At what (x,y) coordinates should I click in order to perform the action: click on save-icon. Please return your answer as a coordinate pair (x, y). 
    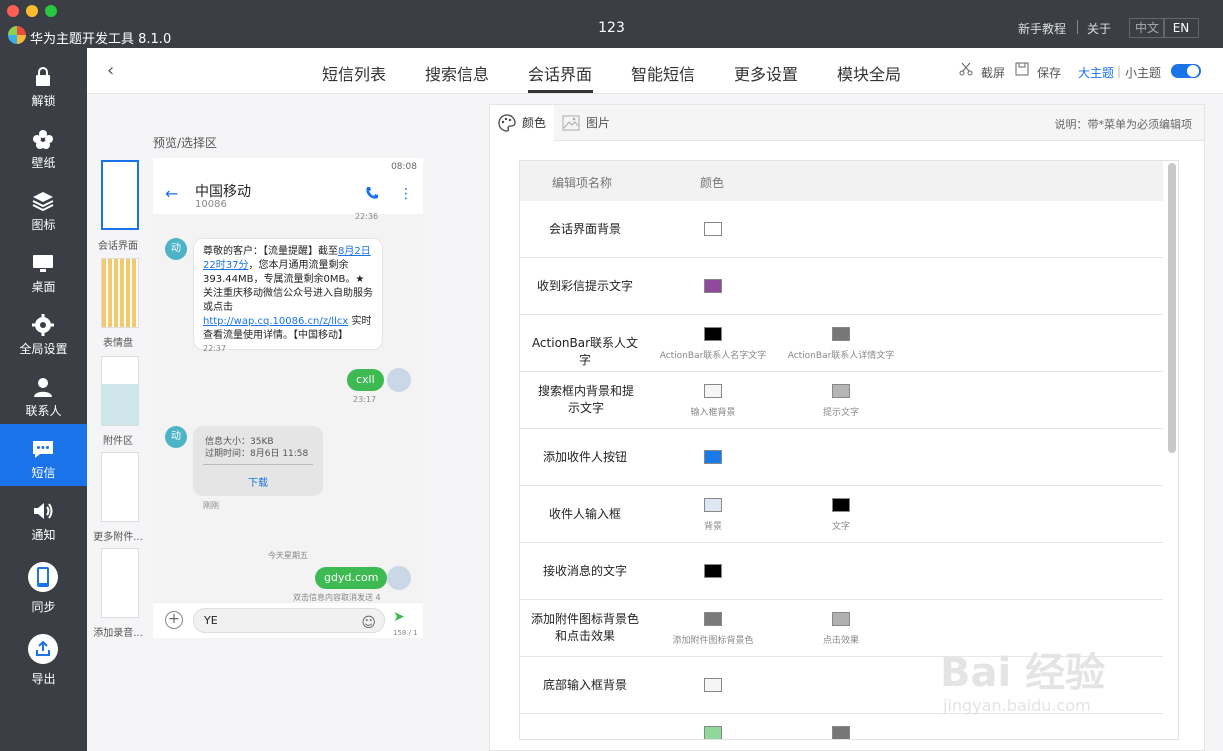
    Looking at the image, I should click on (1022, 69).